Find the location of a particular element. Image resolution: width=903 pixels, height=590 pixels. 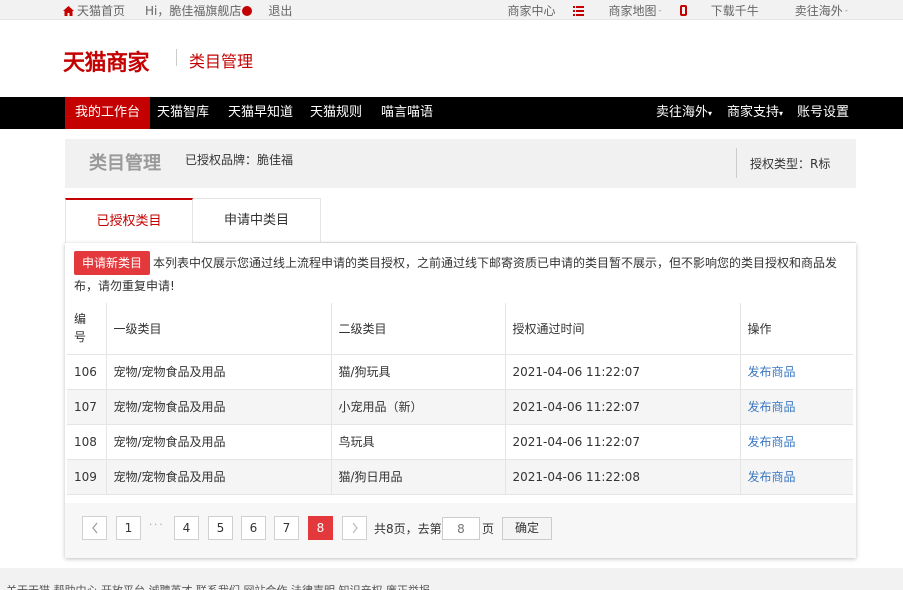

home-link-label: 天猫首页 is located at coordinates (101, 11).